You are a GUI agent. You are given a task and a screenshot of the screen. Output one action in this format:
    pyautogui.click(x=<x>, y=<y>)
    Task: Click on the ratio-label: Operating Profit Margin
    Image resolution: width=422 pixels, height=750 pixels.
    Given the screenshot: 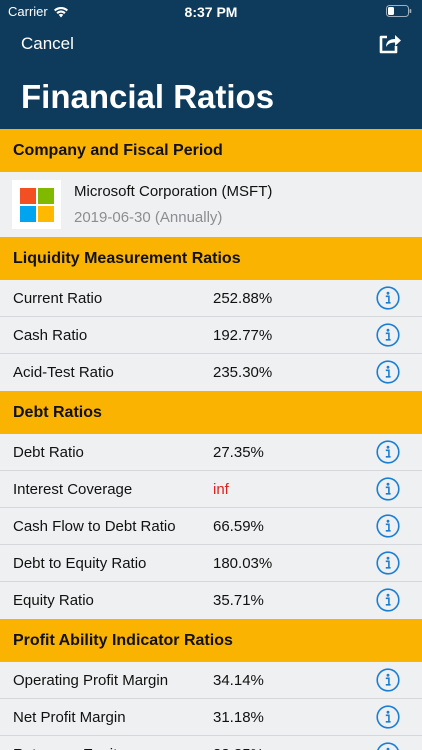 What is the action you would take?
    pyautogui.click(x=91, y=680)
    